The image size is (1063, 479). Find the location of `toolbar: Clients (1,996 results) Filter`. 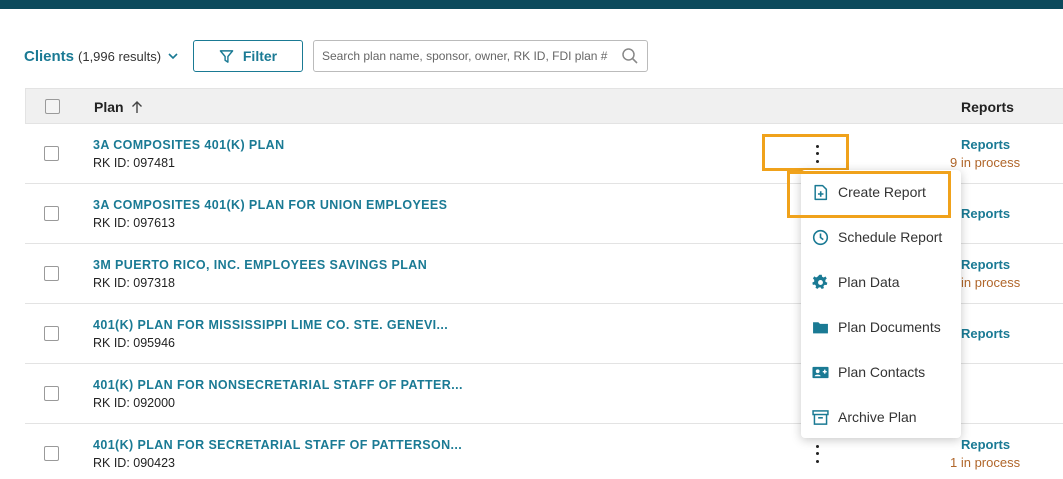

toolbar: Clients (1,996 results) Filter is located at coordinates (336, 56).